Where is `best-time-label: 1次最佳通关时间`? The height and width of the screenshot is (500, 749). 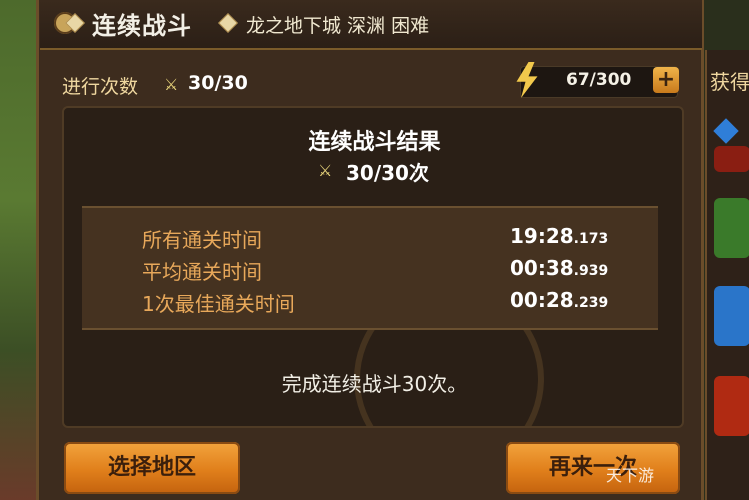 best-time-label: 1次最佳通关时间 is located at coordinates (218, 304).